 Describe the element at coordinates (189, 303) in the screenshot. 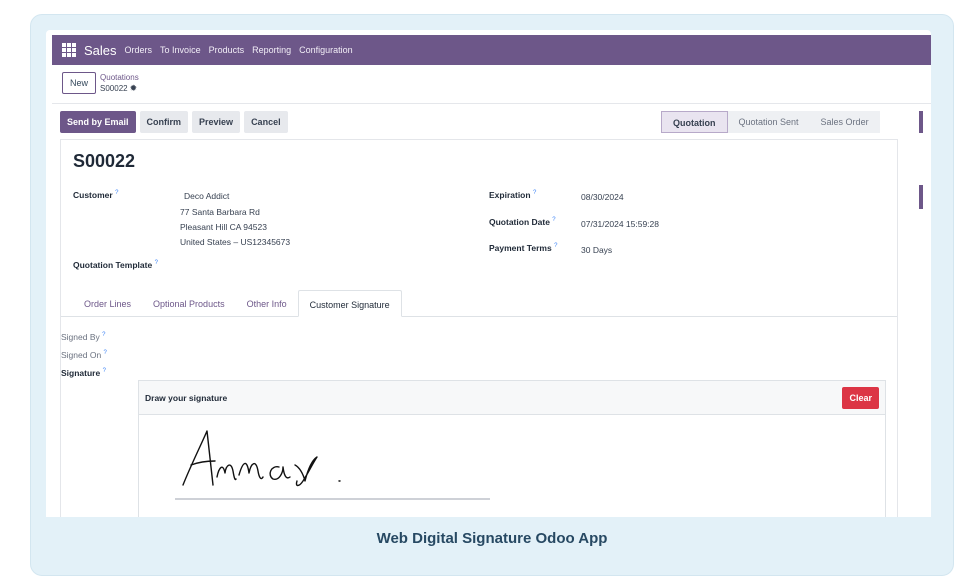

I see `tab-optional-products: Optional Products` at that location.